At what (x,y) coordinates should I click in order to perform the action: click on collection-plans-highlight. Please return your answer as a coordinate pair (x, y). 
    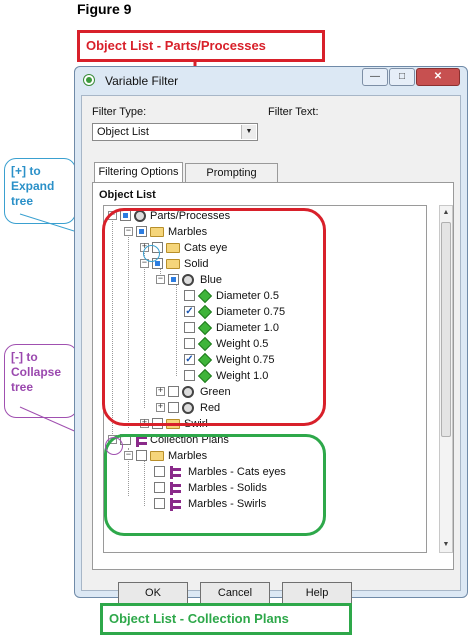
    Looking at the image, I should click on (215, 485).